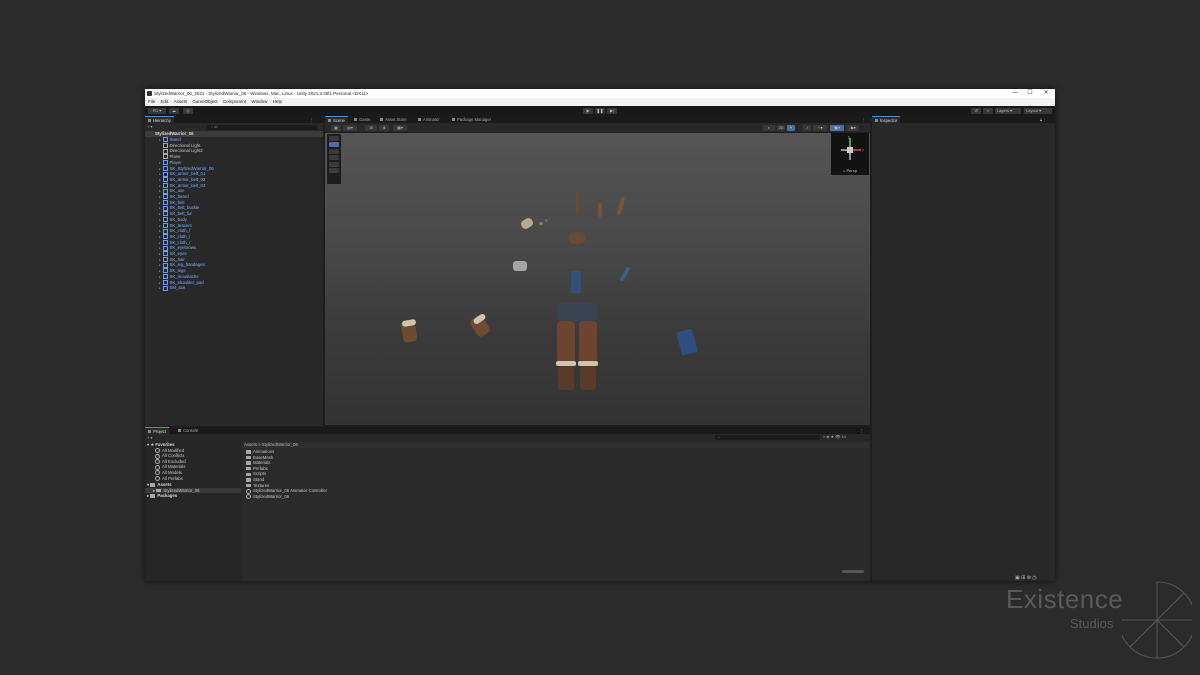 Image resolution: width=1200 pixels, height=675 pixels. I want to click on project-add-button: + ▾, so click(149, 437).